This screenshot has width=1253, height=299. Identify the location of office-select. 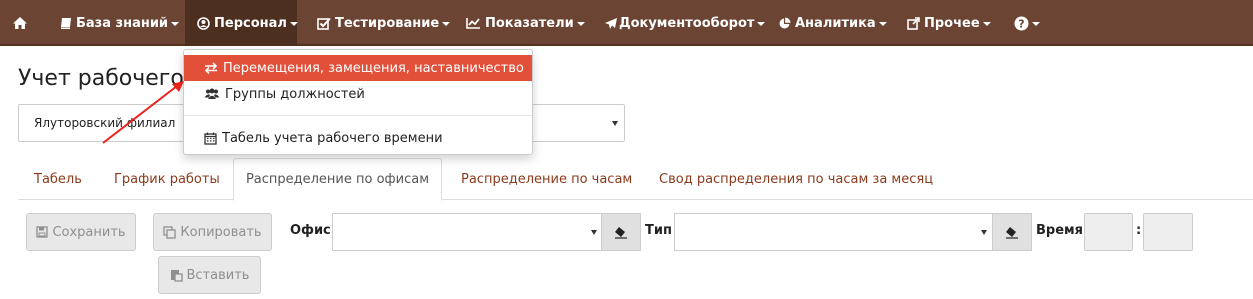
(467, 232).